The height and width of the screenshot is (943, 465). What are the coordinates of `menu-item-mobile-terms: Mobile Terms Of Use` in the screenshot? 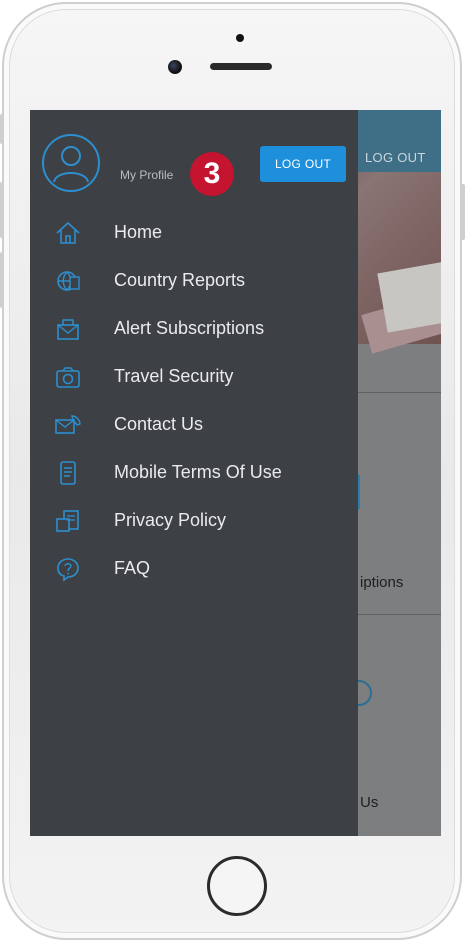 It's located at (194, 473).